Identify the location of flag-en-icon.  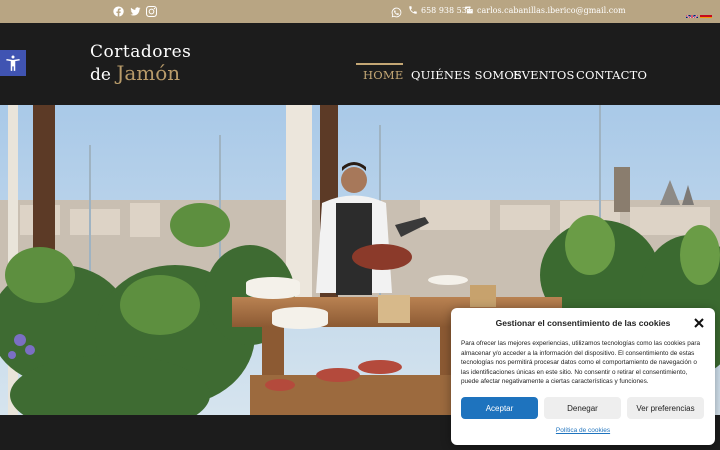
(692, 13).